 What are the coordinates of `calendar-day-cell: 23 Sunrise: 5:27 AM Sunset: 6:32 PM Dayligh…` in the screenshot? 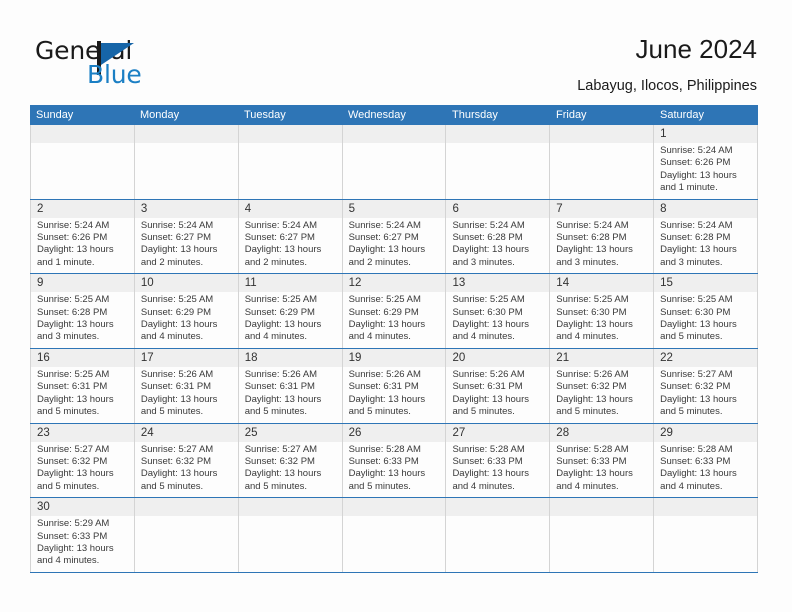 It's located at (82, 460).